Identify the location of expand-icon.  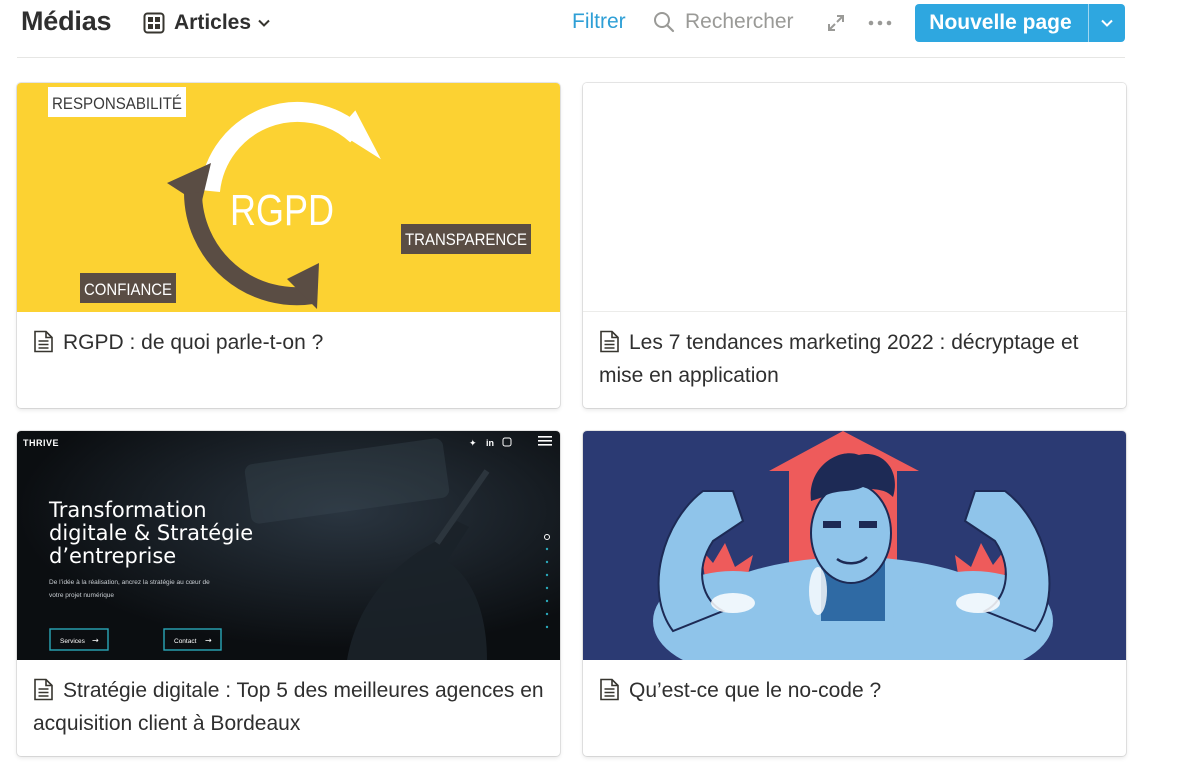
(836, 23).